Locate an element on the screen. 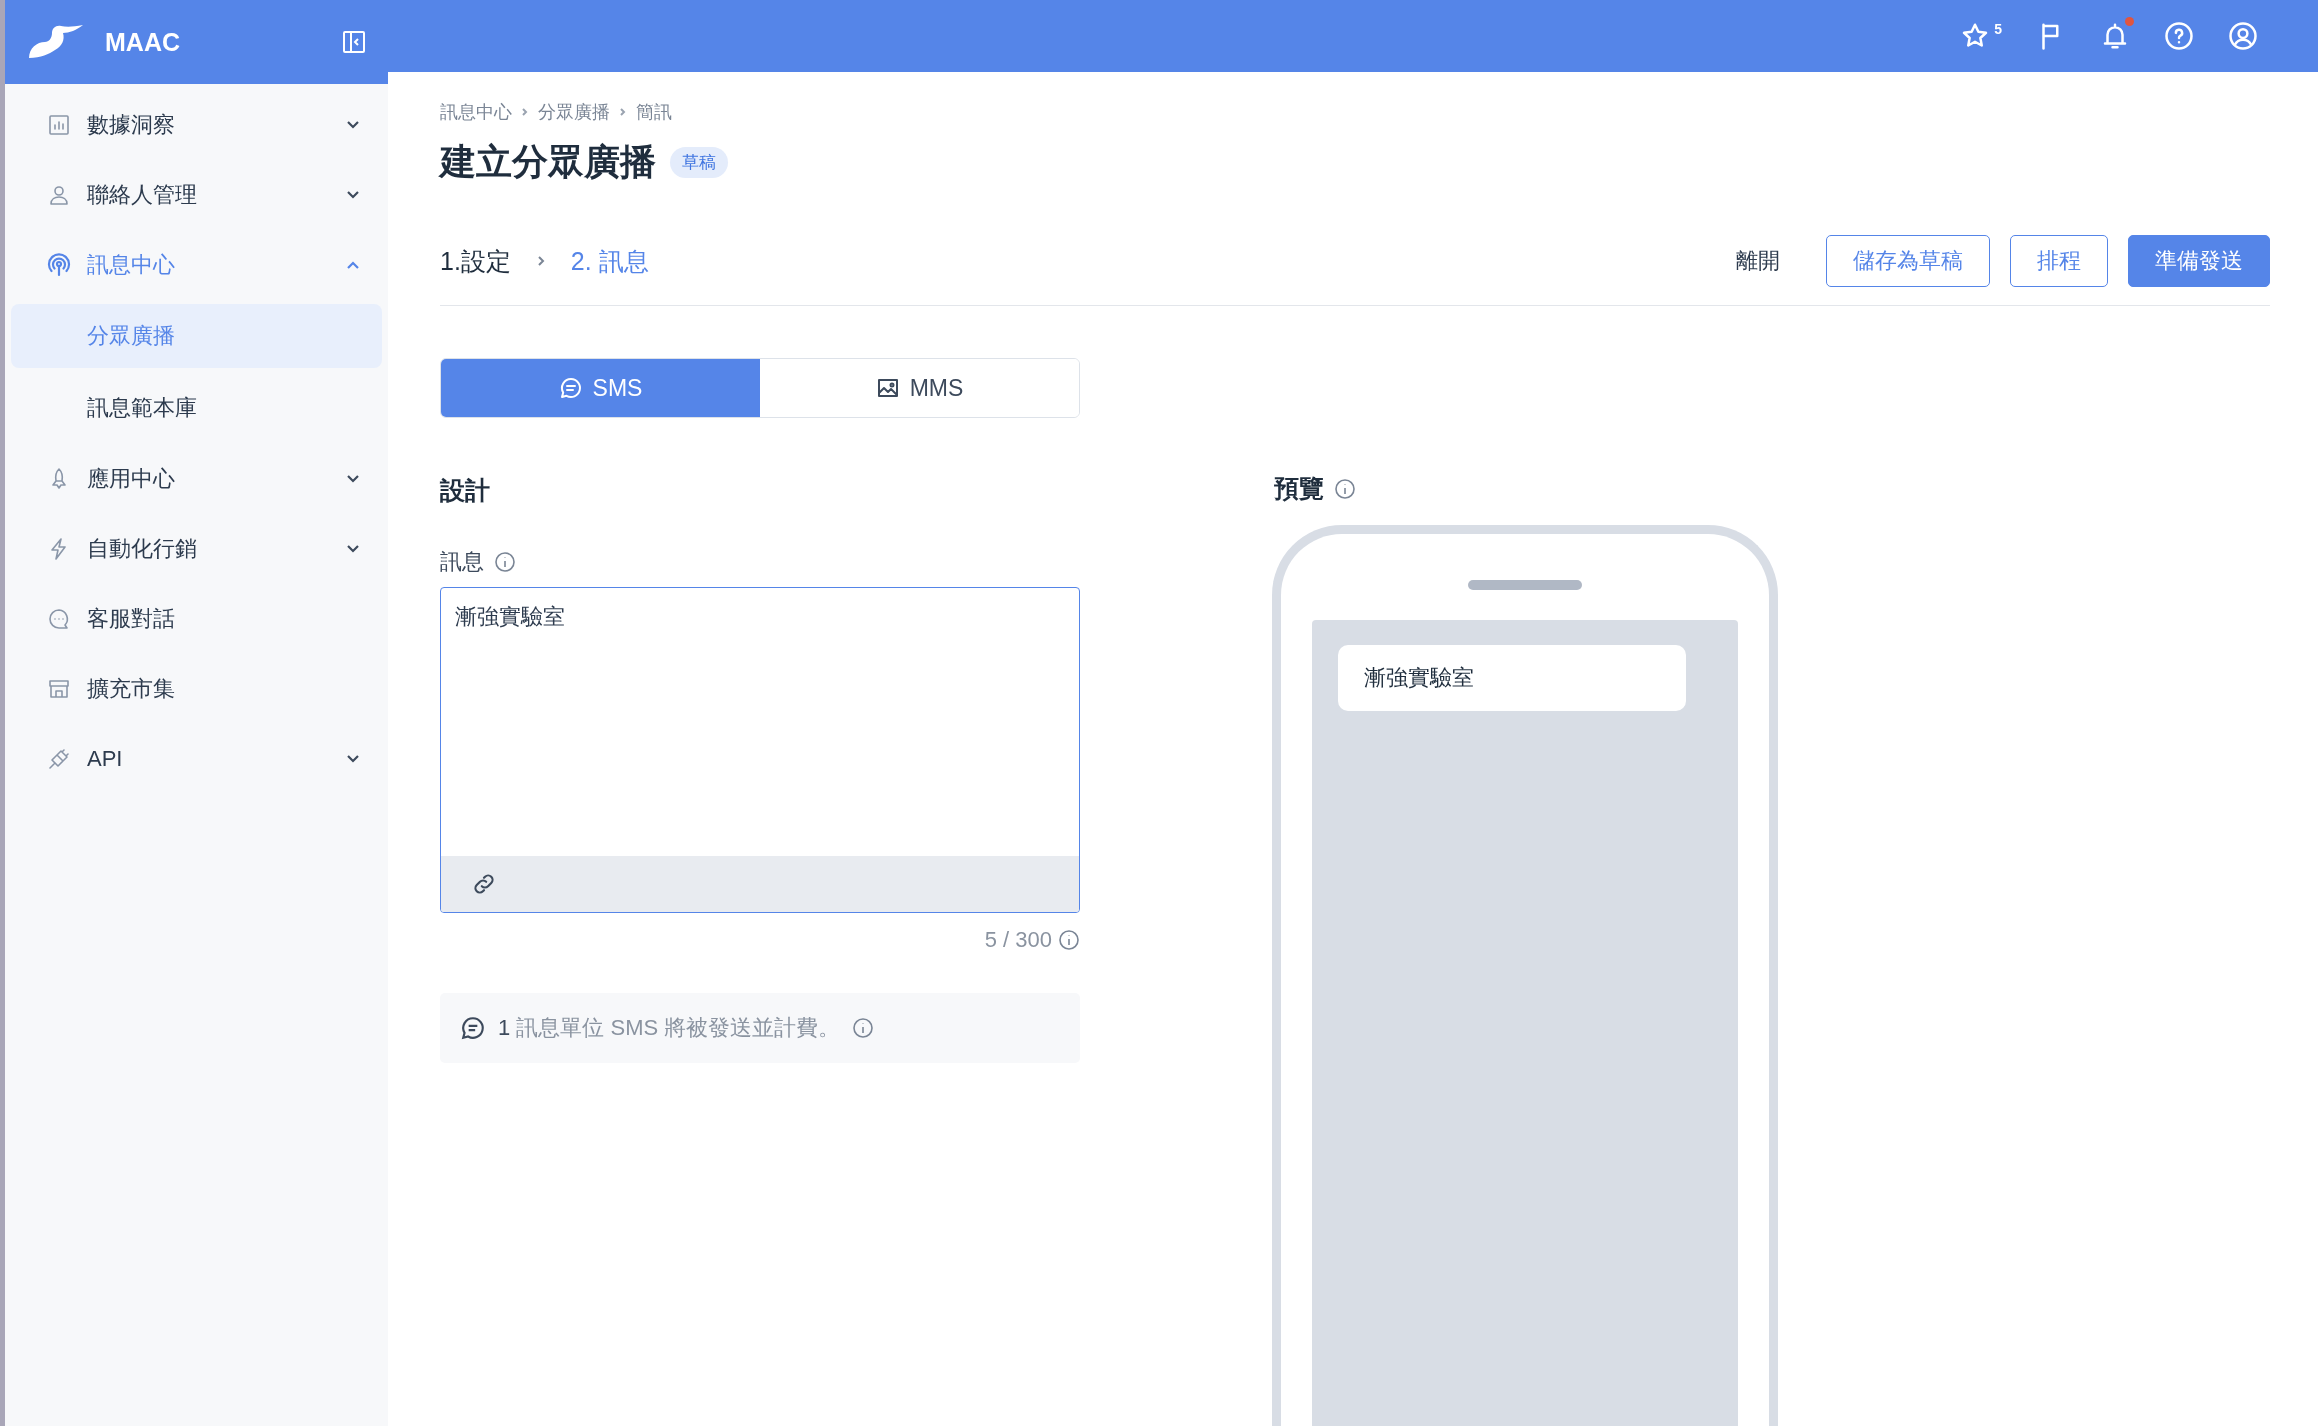 The width and height of the screenshot is (2318, 1426). action-button: 儲存為草稿 is located at coordinates (1908, 261).